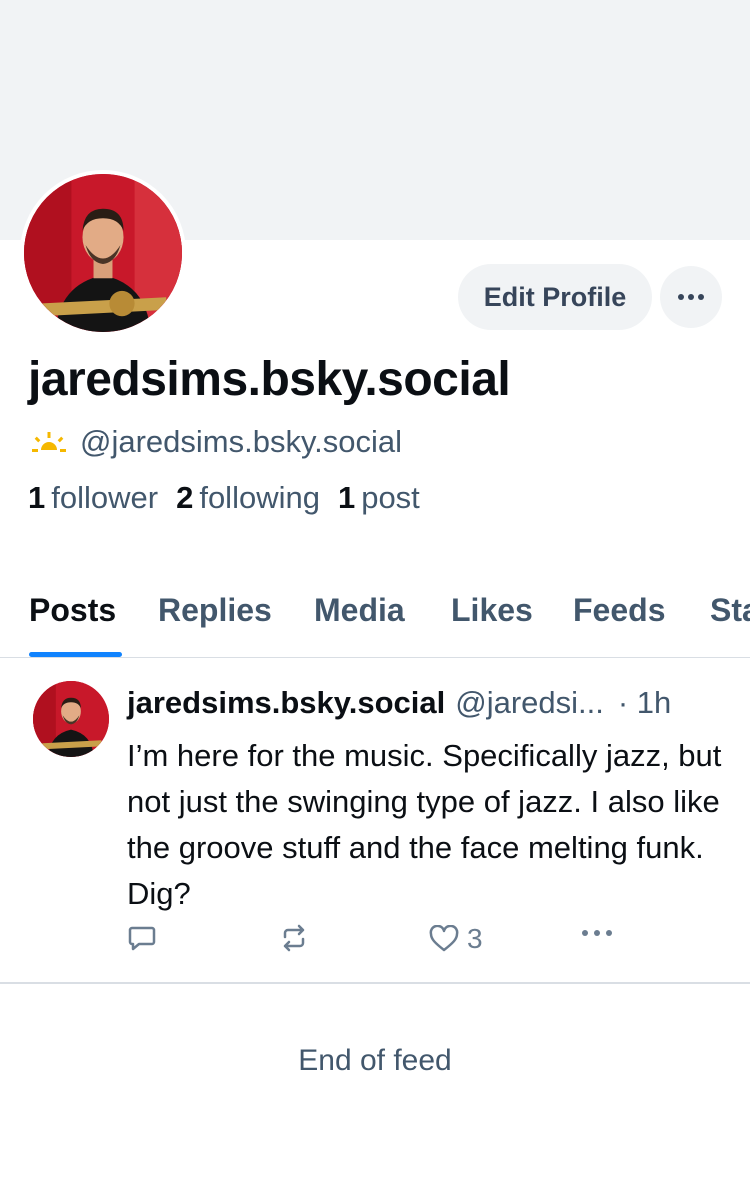 The width and height of the screenshot is (750, 1200). Describe the element at coordinates (492, 610) in the screenshot. I see `tab-likes: Likes` at that location.